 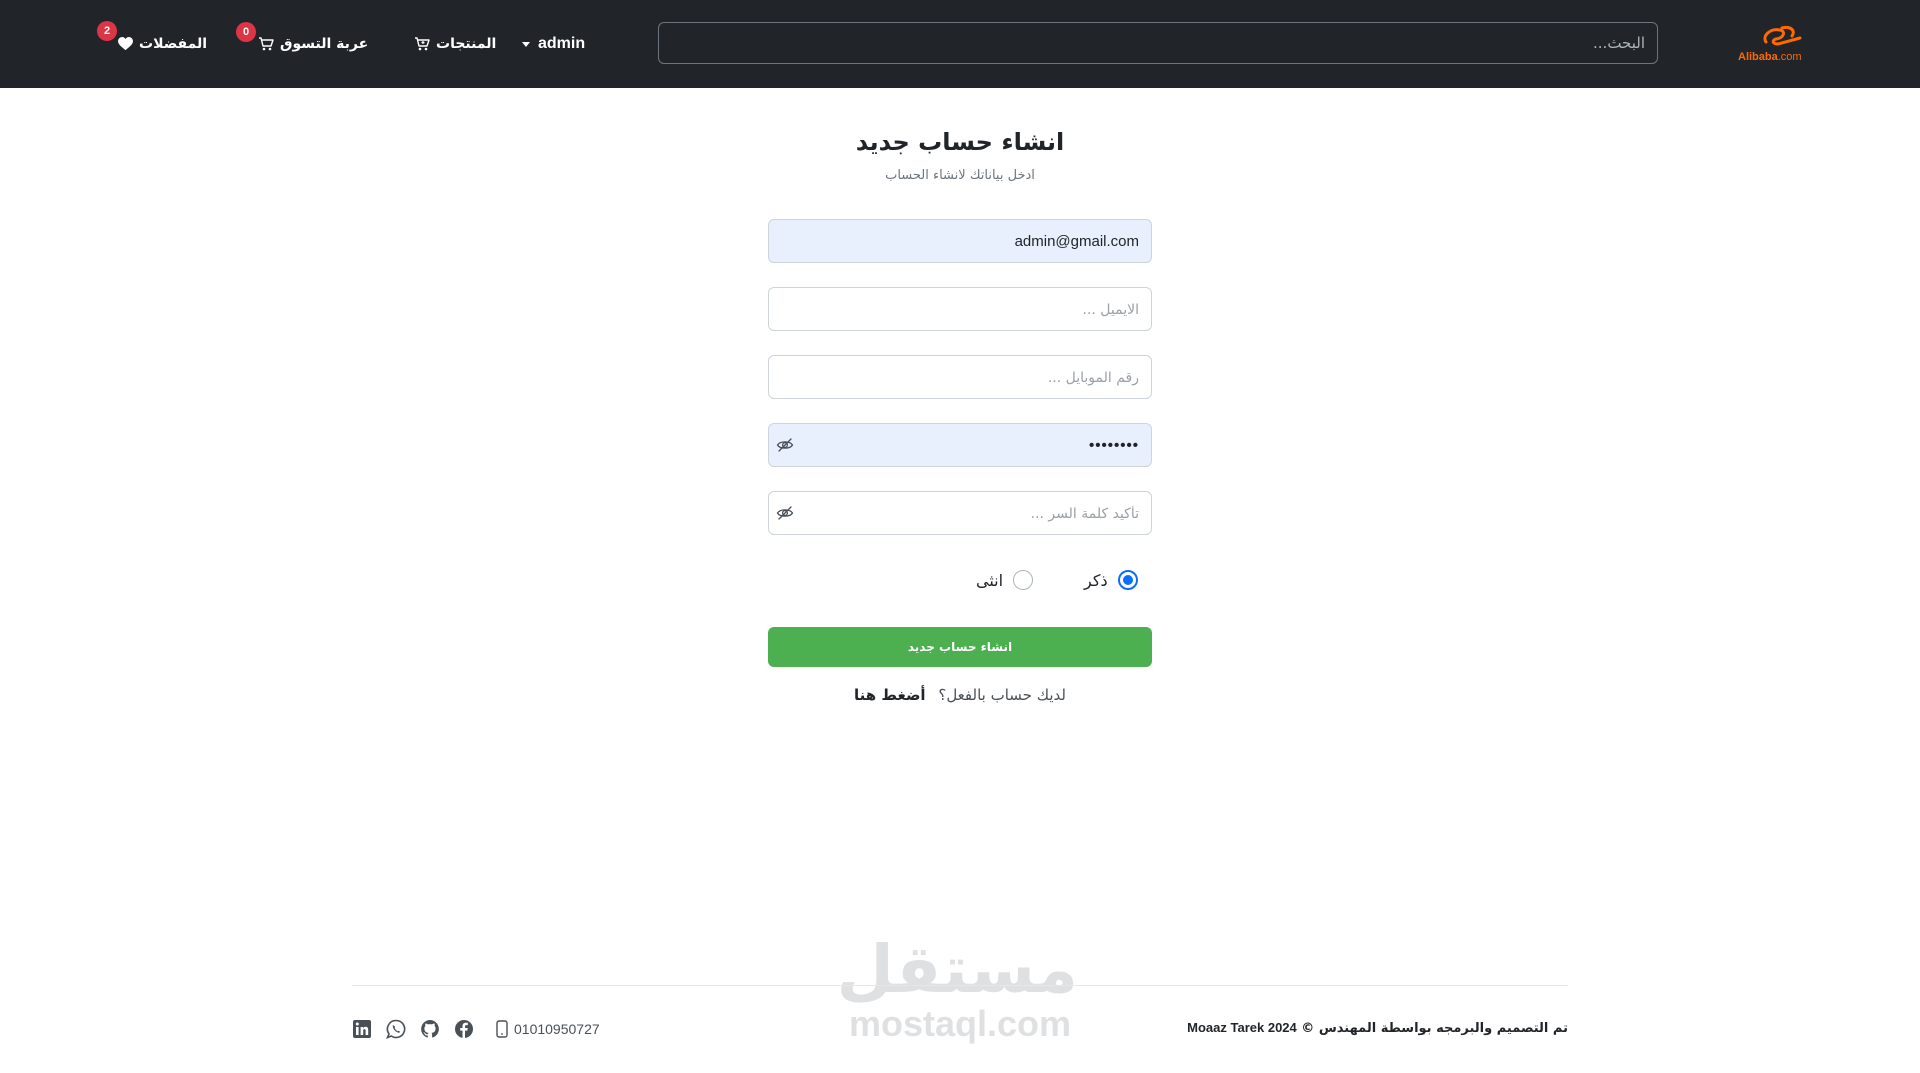 I want to click on linkedin-icon, so click(x=362, y=1029).